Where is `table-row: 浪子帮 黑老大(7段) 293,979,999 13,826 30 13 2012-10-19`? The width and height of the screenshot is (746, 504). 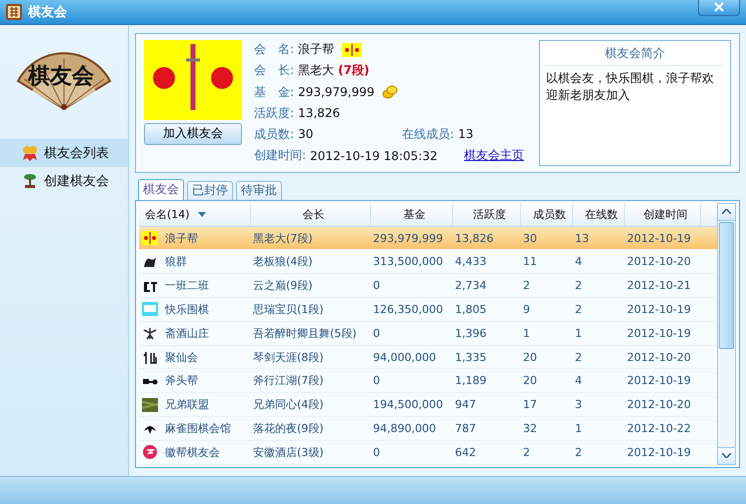
table-row: 浪子帮 黑老大(7段) 293,979,999 13,826 30 13 2012-10-19 is located at coordinates (428, 238).